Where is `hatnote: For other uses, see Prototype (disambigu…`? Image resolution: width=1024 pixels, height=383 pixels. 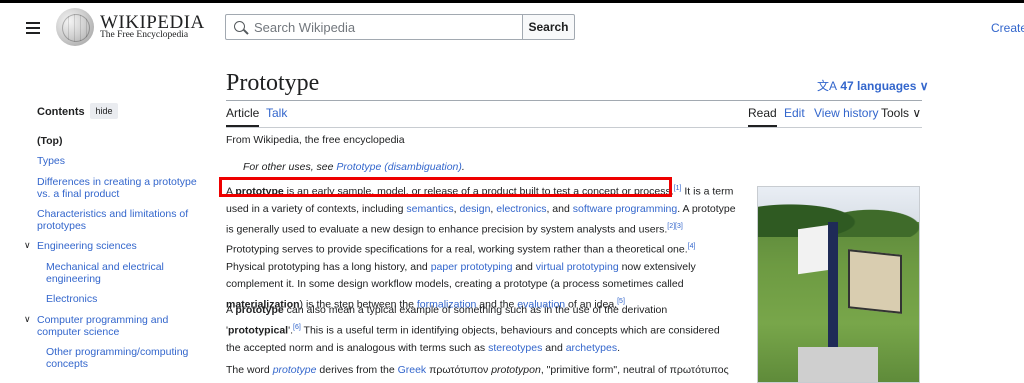
hatnote: For other uses, see Prototype (disambigu… is located at coordinates (354, 167).